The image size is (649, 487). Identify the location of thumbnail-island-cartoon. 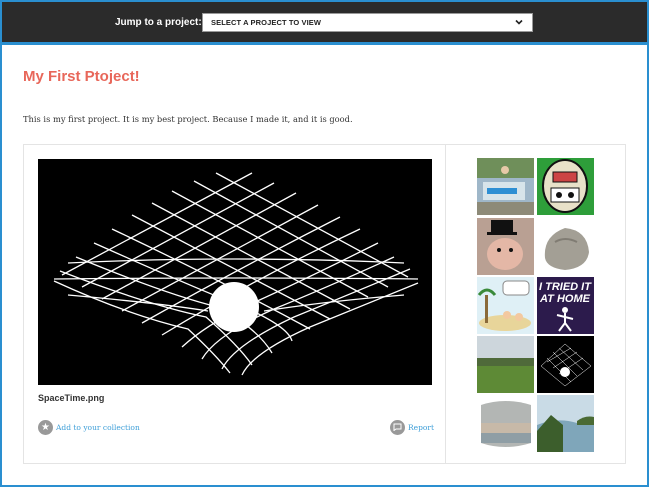
(505, 305).